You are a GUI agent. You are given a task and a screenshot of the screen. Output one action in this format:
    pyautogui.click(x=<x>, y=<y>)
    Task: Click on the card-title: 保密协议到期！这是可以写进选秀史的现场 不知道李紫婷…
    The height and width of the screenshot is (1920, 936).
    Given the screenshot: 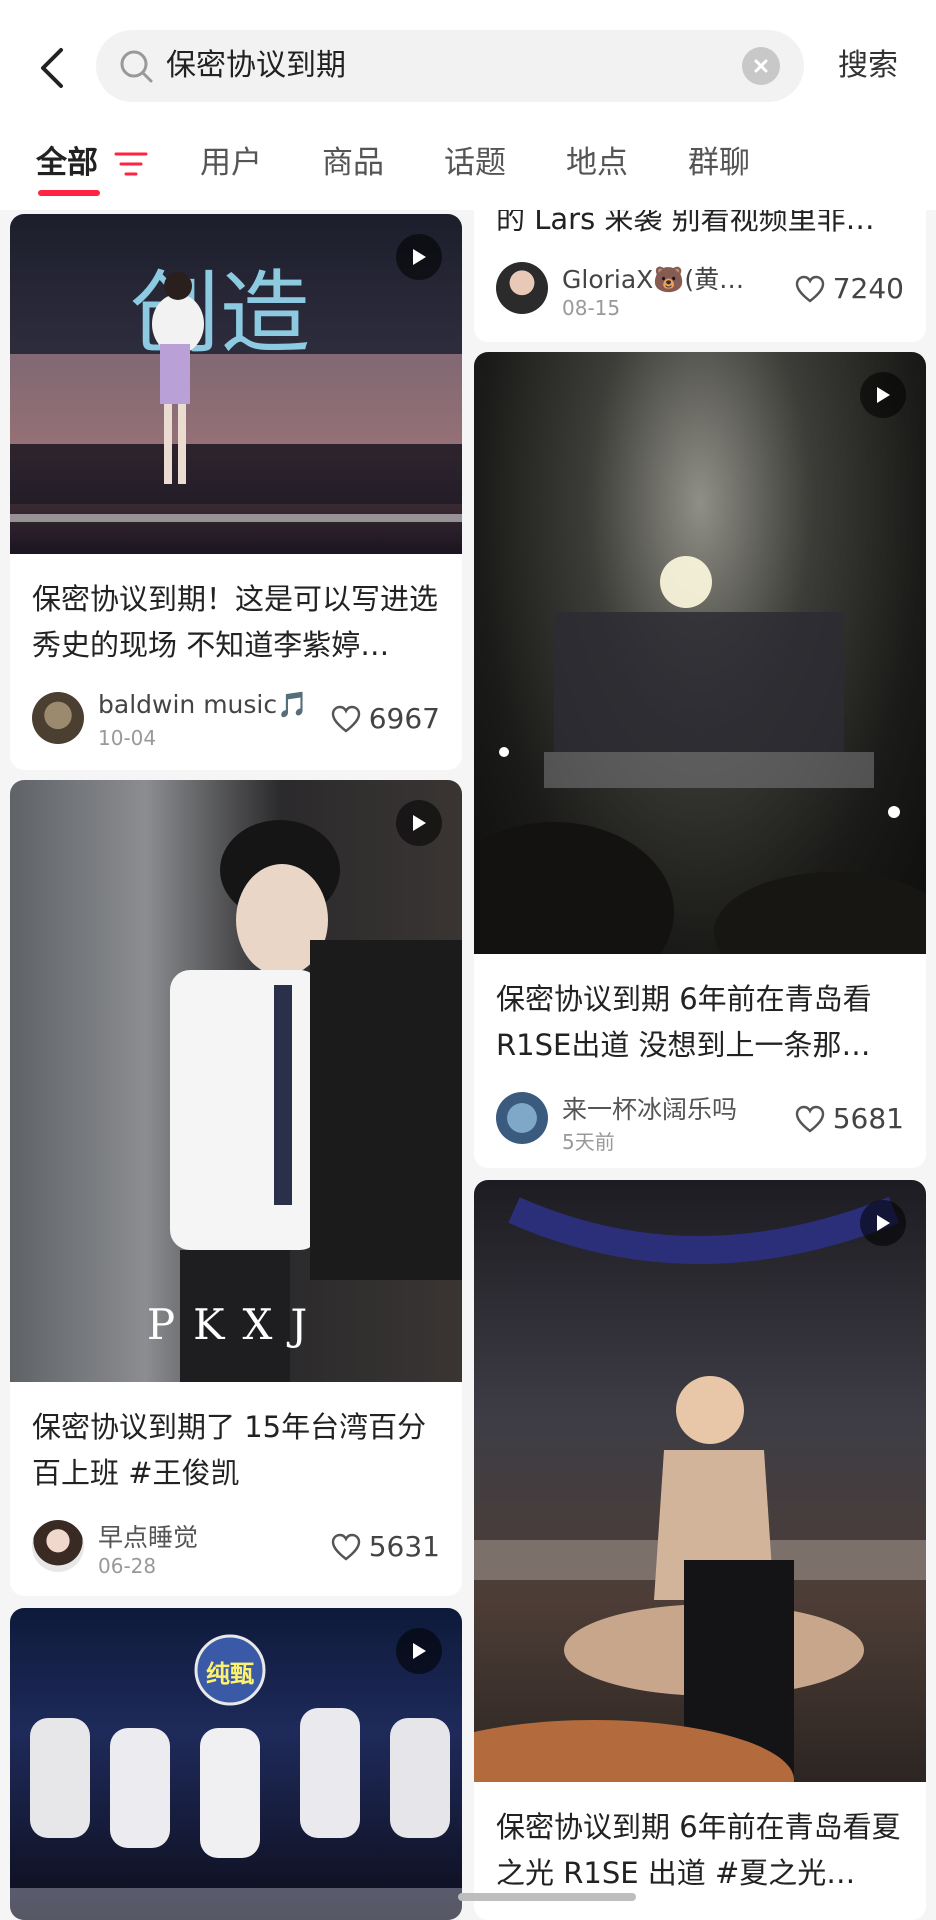 What is the action you would take?
    pyautogui.click(x=235, y=622)
    